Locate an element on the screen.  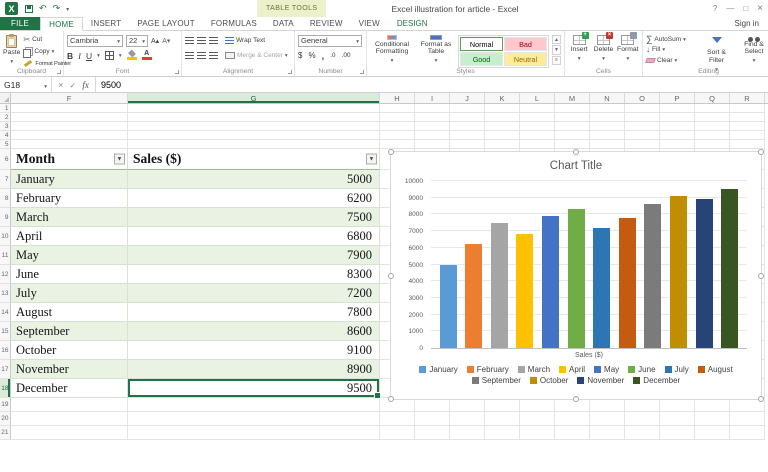
cell-F14: August is located at coordinates (69, 312).